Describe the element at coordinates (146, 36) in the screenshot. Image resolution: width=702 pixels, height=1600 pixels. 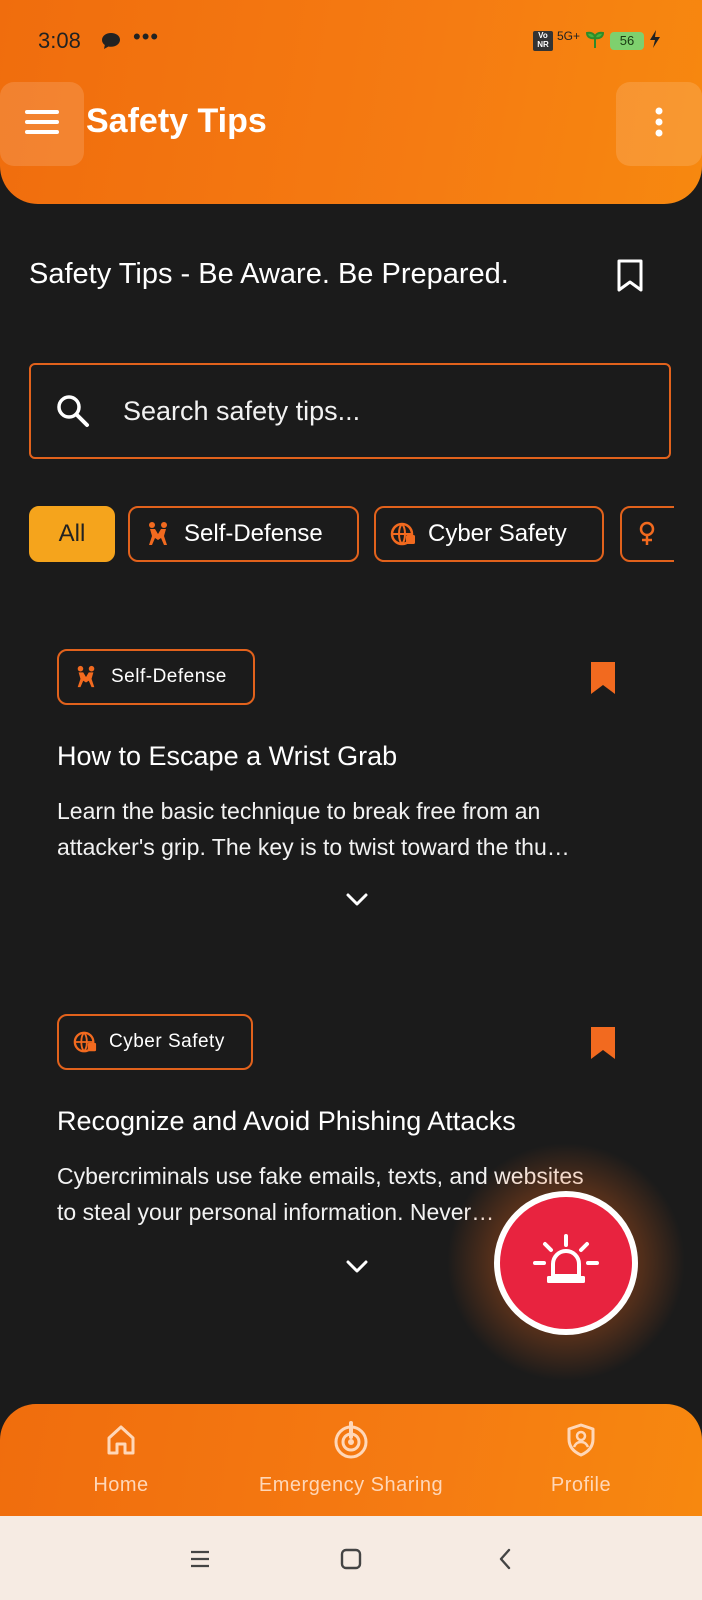
I see `status-notification-dots: •••` at that location.